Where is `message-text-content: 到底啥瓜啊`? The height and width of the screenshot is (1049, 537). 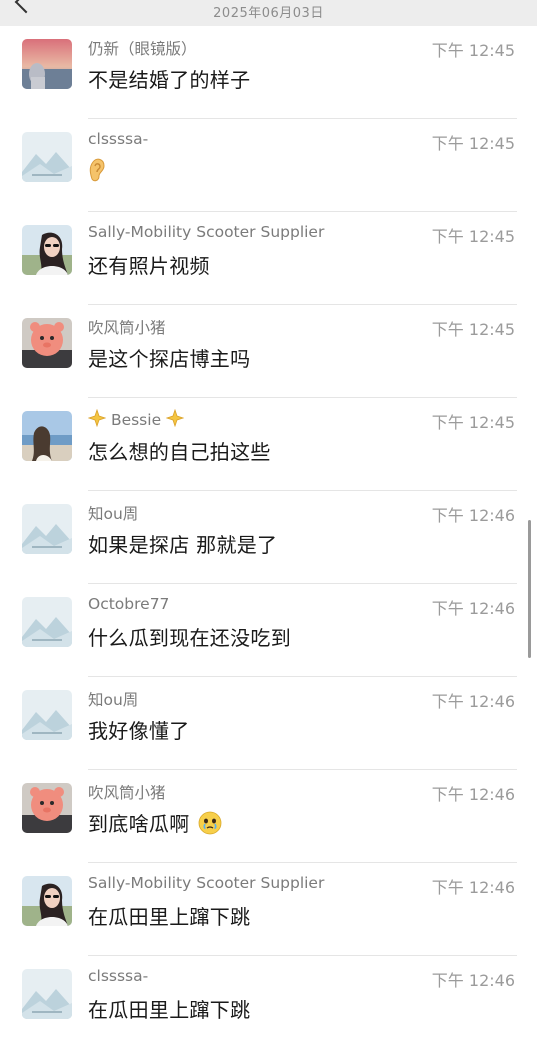
message-text-content: 到底啥瓜啊 is located at coordinates (139, 824).